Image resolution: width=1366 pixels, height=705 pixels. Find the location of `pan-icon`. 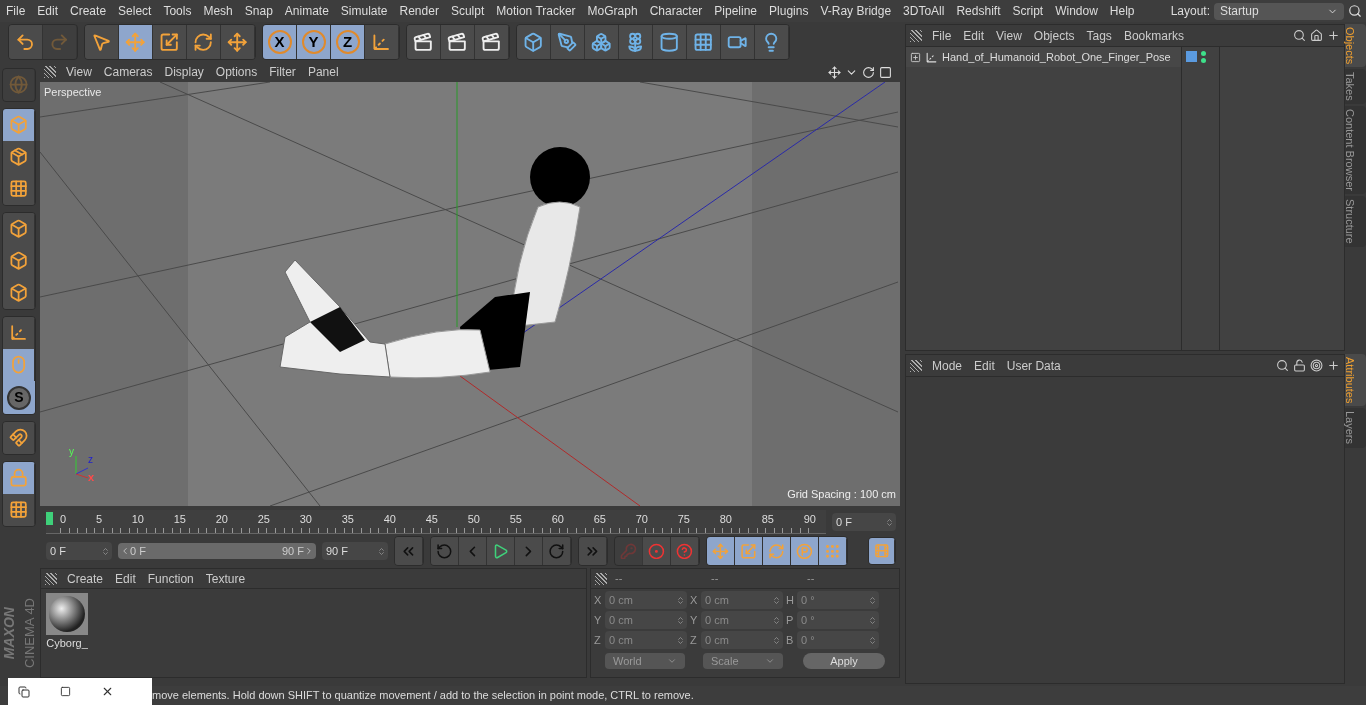

pan-icon is located at coordinates (834, 72).